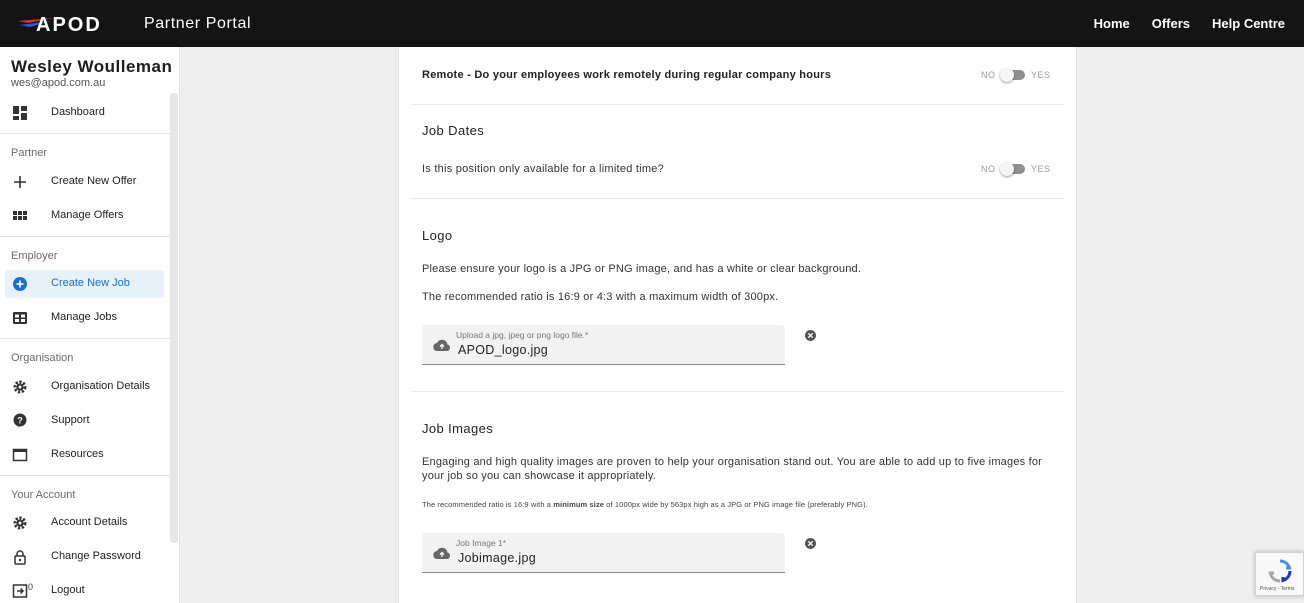  What do you see at coordinates (20, 591) in the screenshot?
I see `logout-icon` at bounding box center [20, 591].